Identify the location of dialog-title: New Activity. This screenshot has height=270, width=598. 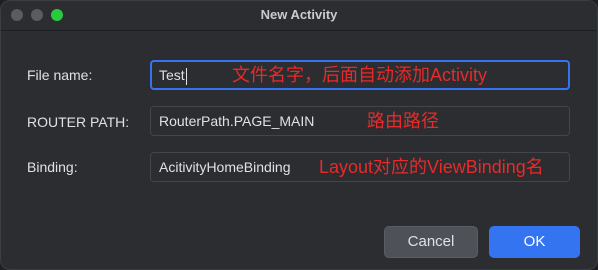
(299, 14).